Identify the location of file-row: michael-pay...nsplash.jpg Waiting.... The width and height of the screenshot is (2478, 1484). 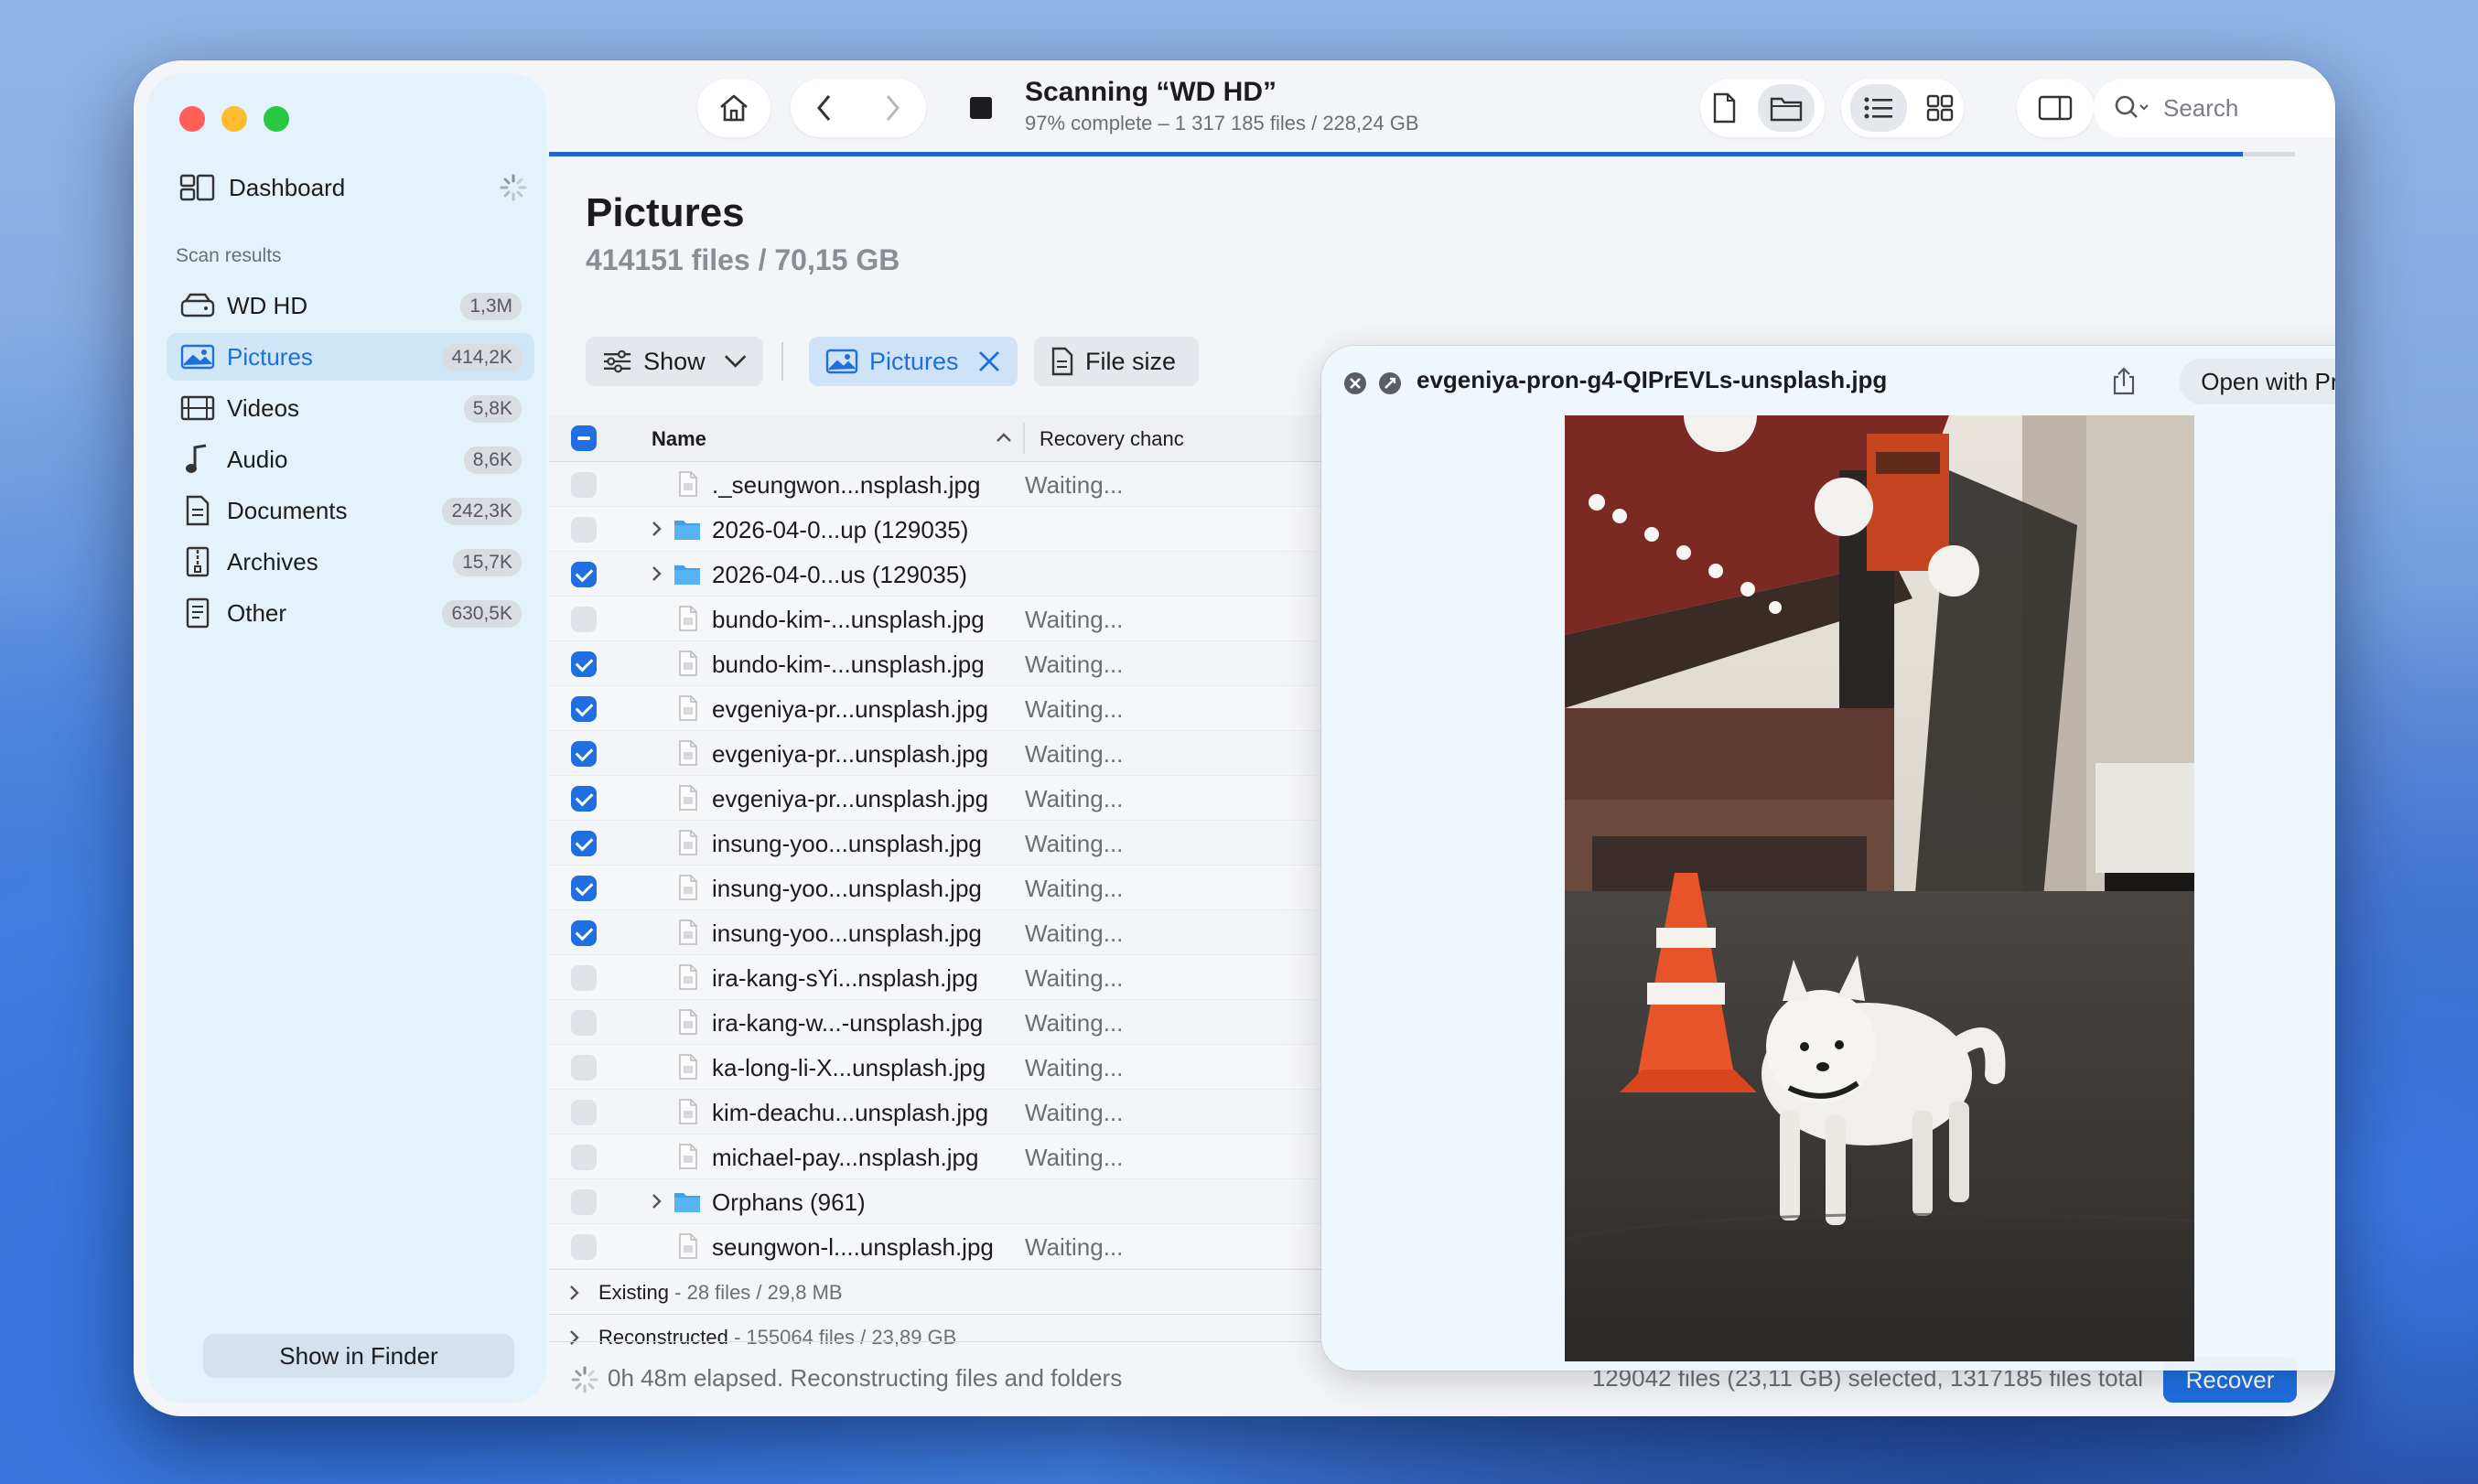
(952, 1157).